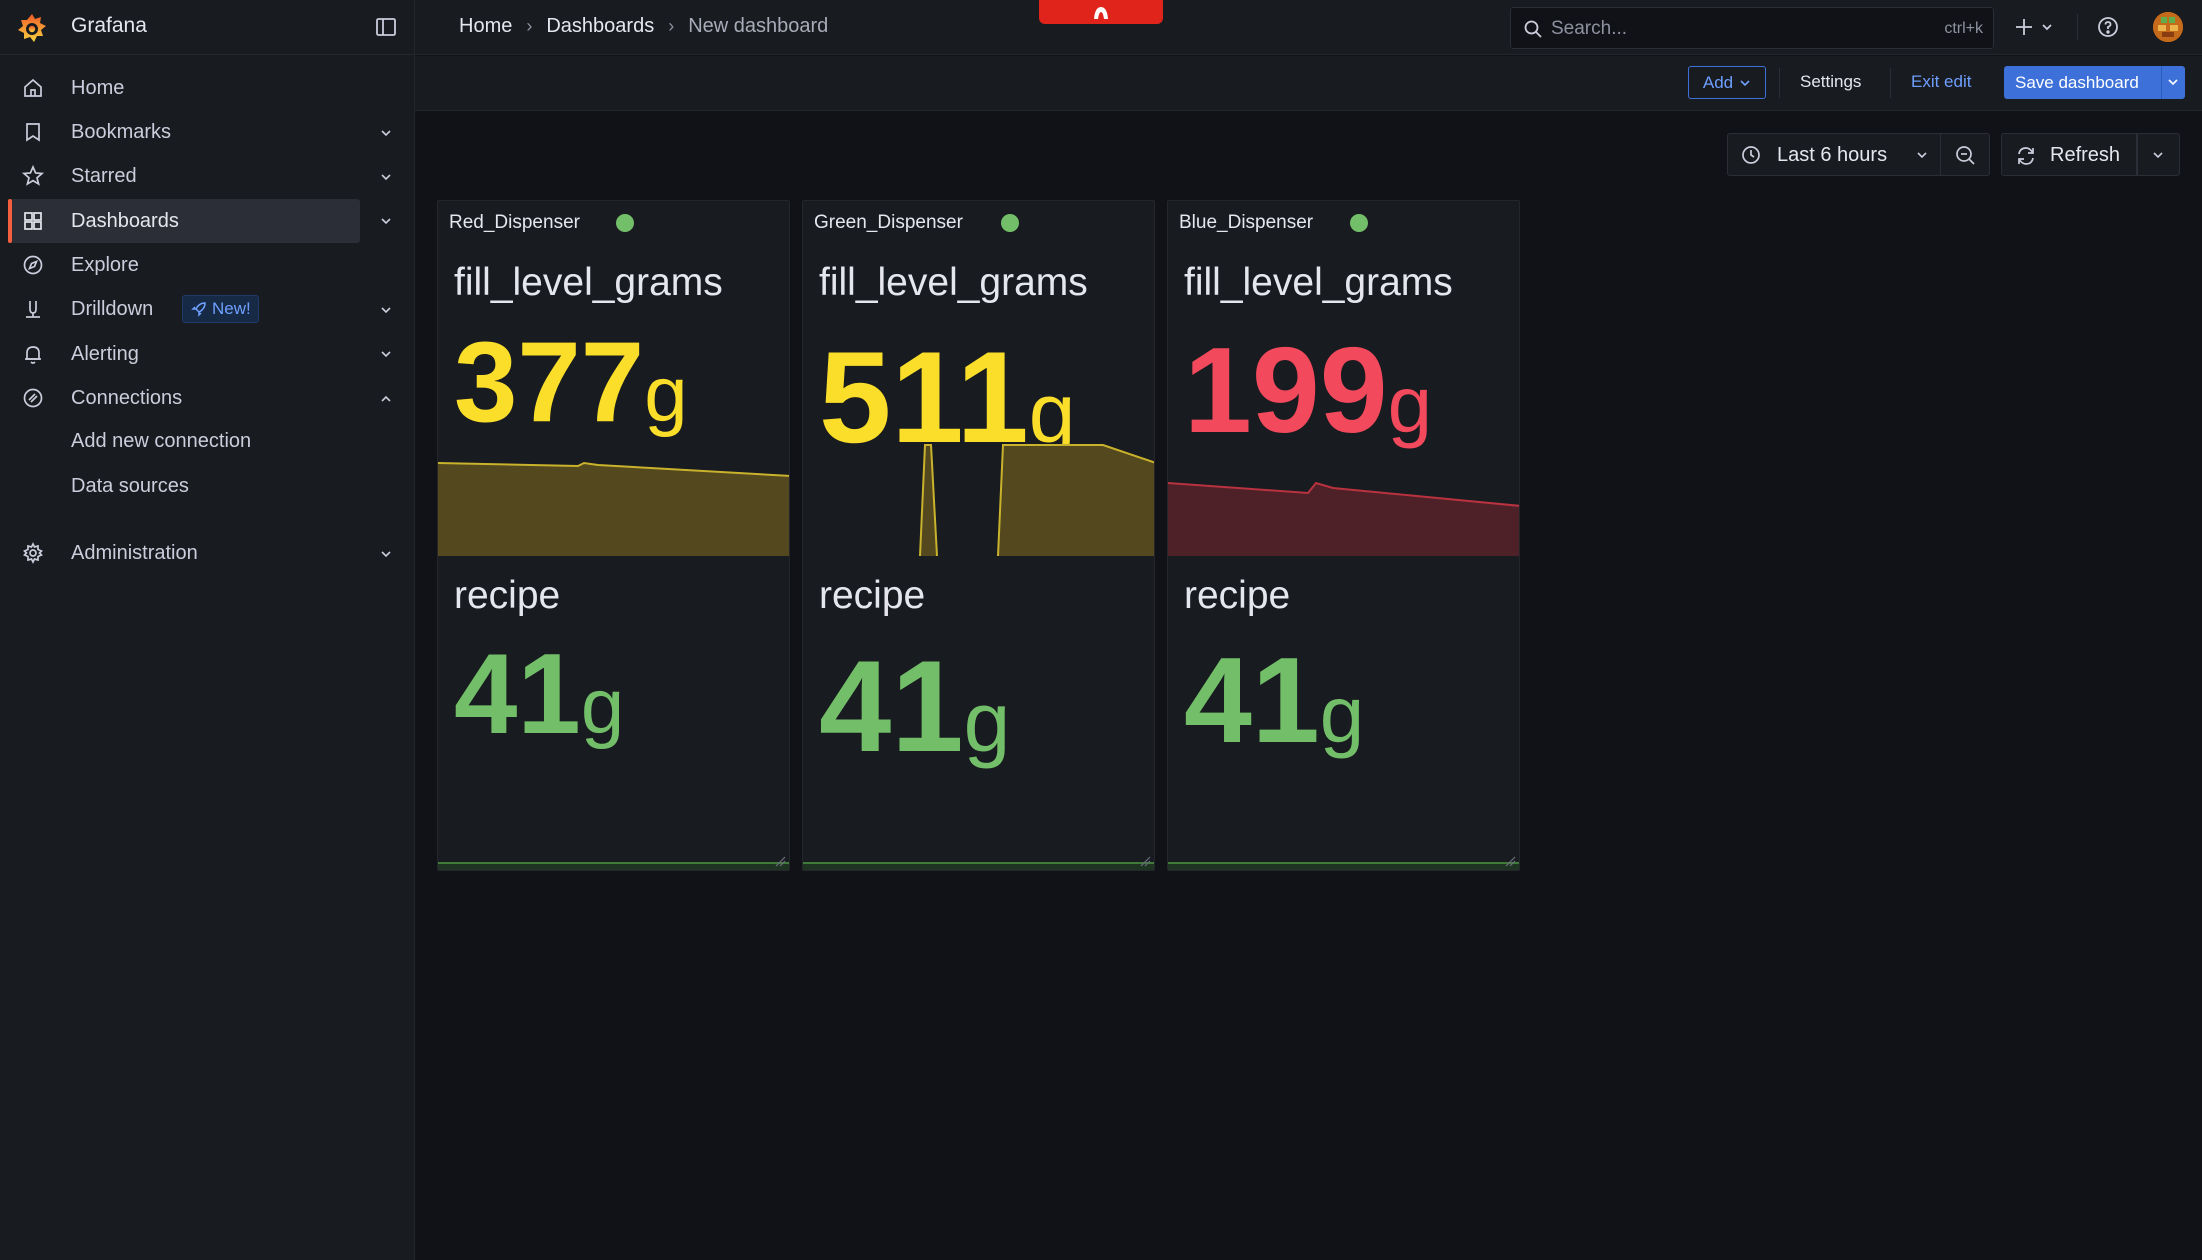 The image size is (2202, 1260). I want to click on help-icon, so click(2108, 27).